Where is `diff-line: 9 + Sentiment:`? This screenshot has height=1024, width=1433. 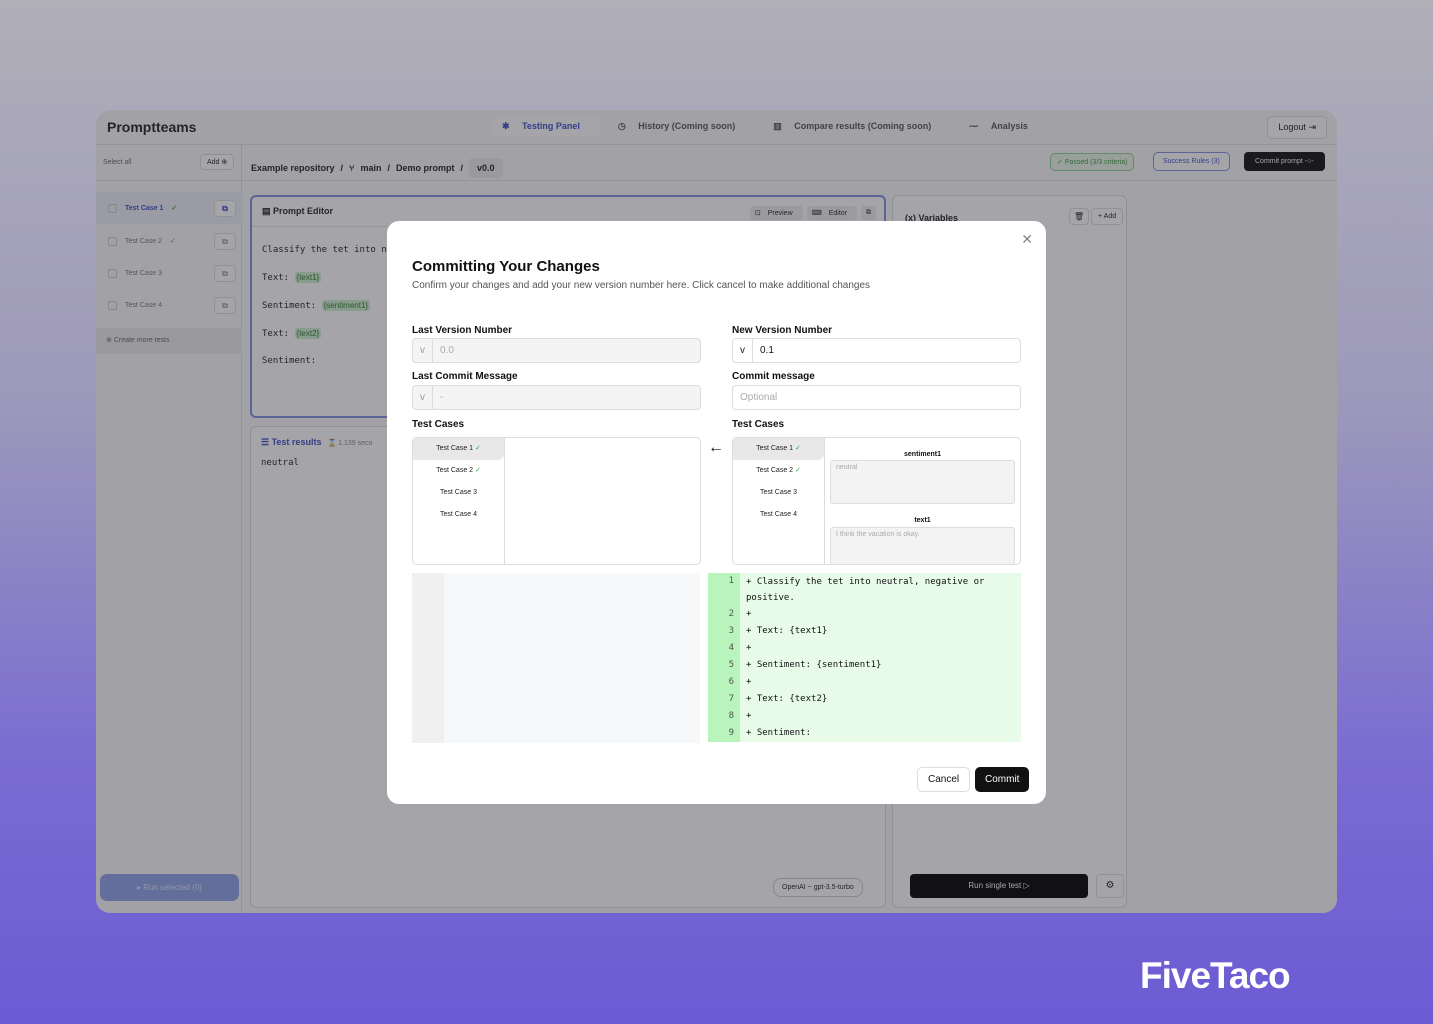
diff-line: 9 + Sentiment: is located at coordinates (864, 733).